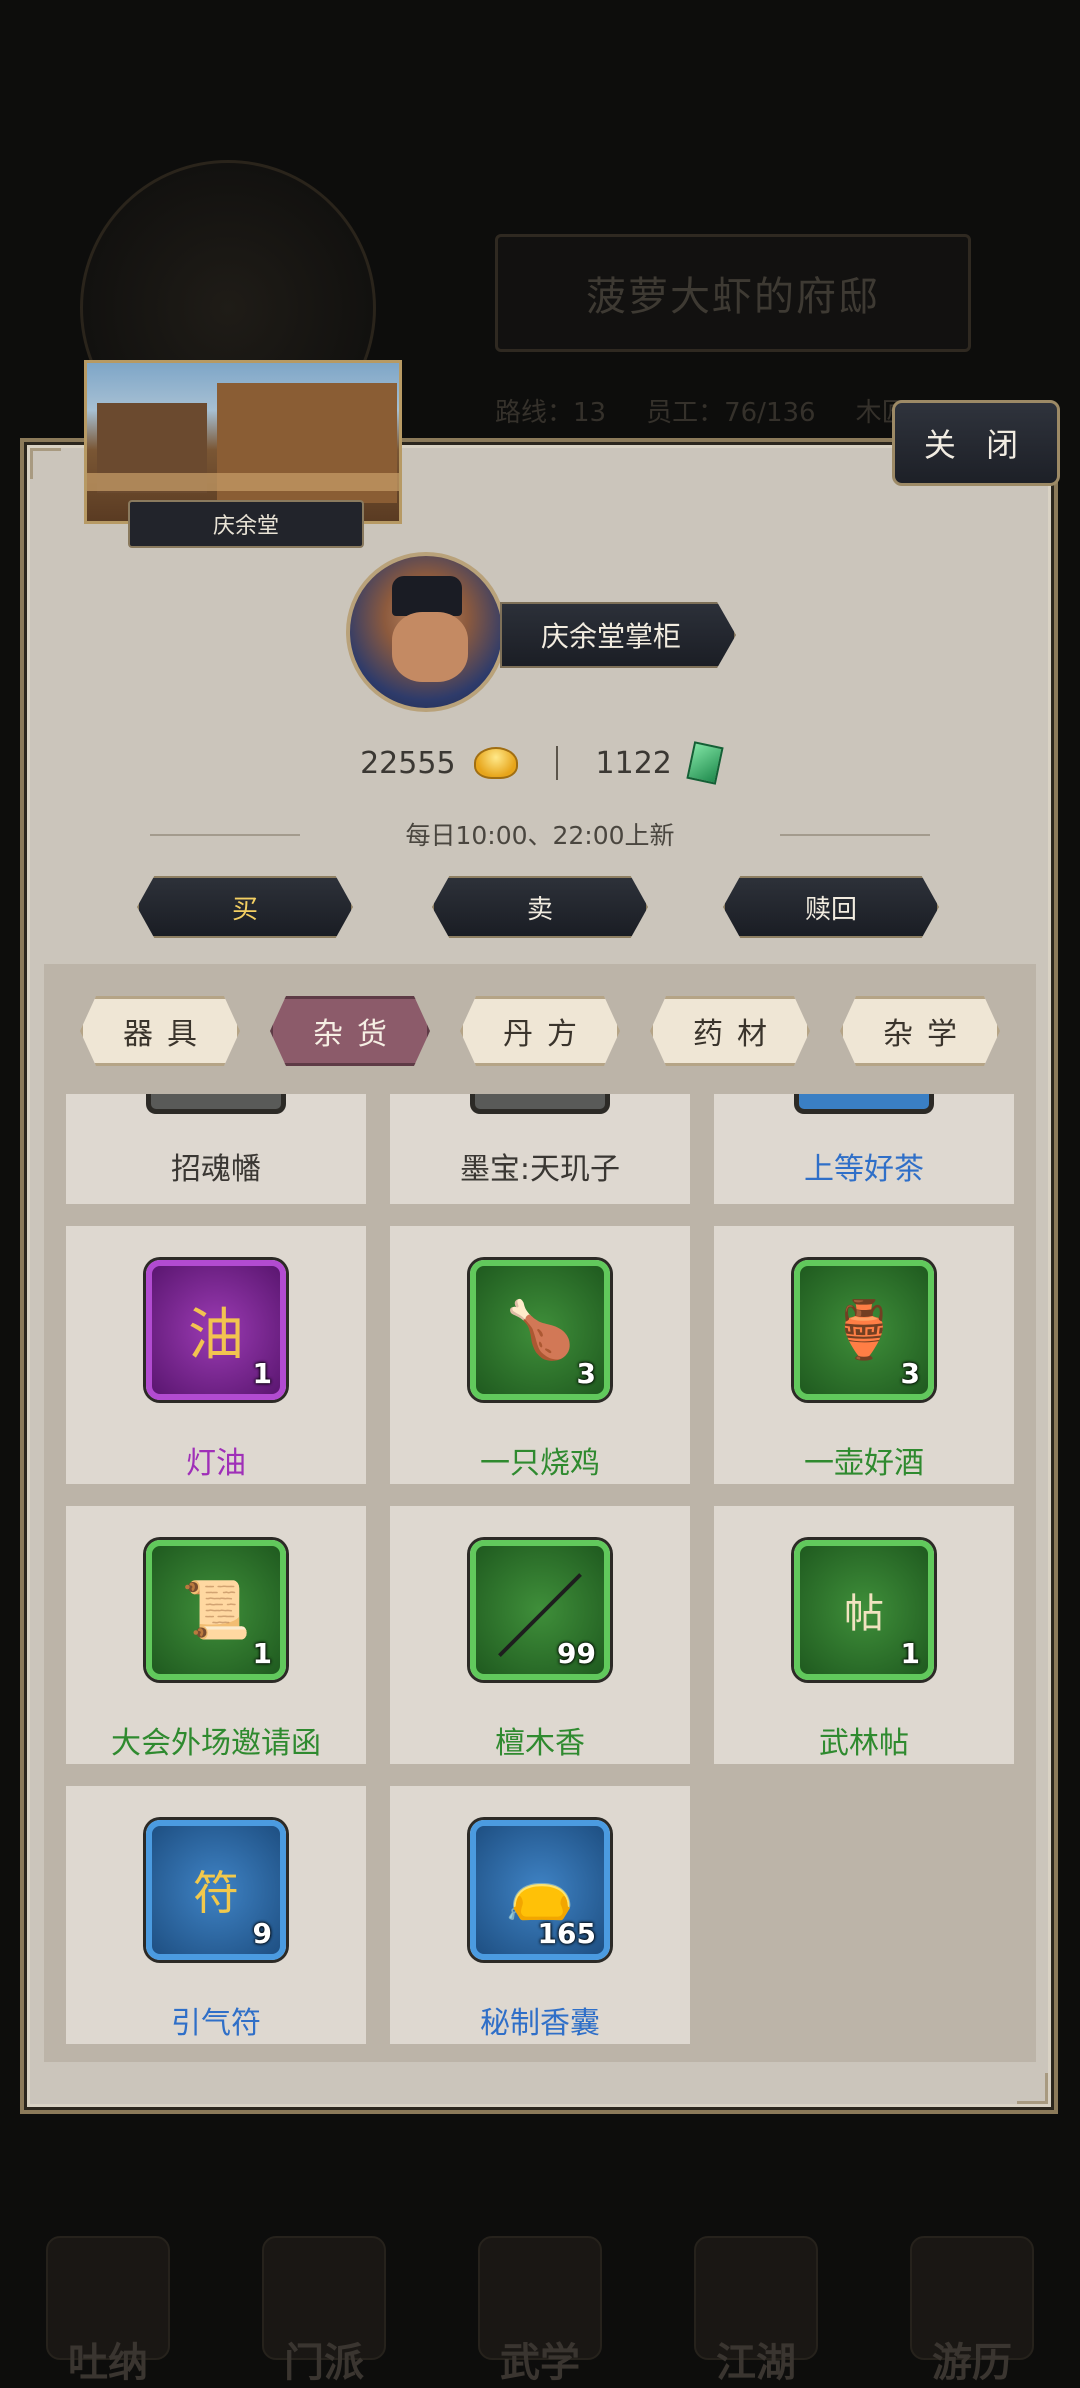  Describe the element at coordinates (831, 907) in the screenshot. I see `tab-redeem: 赎回` at that location.